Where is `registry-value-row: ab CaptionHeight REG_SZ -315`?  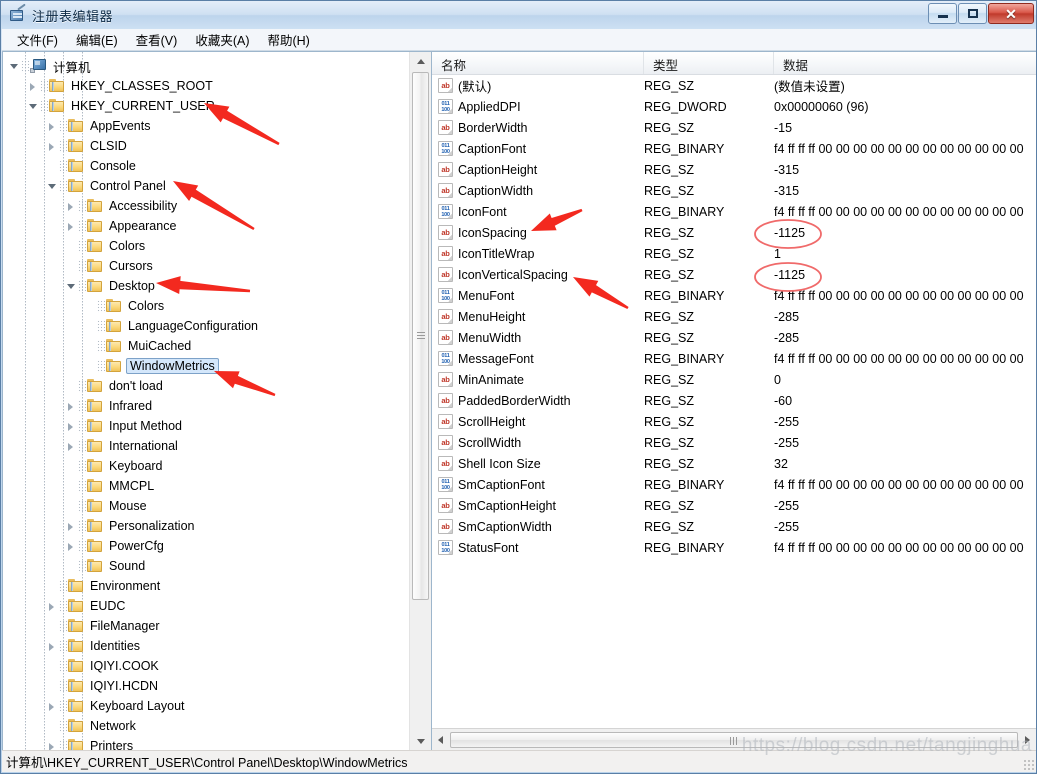 registry-value-row: ab CaptionHeight REG_SZ -315 is located at coordinates (734, 169).